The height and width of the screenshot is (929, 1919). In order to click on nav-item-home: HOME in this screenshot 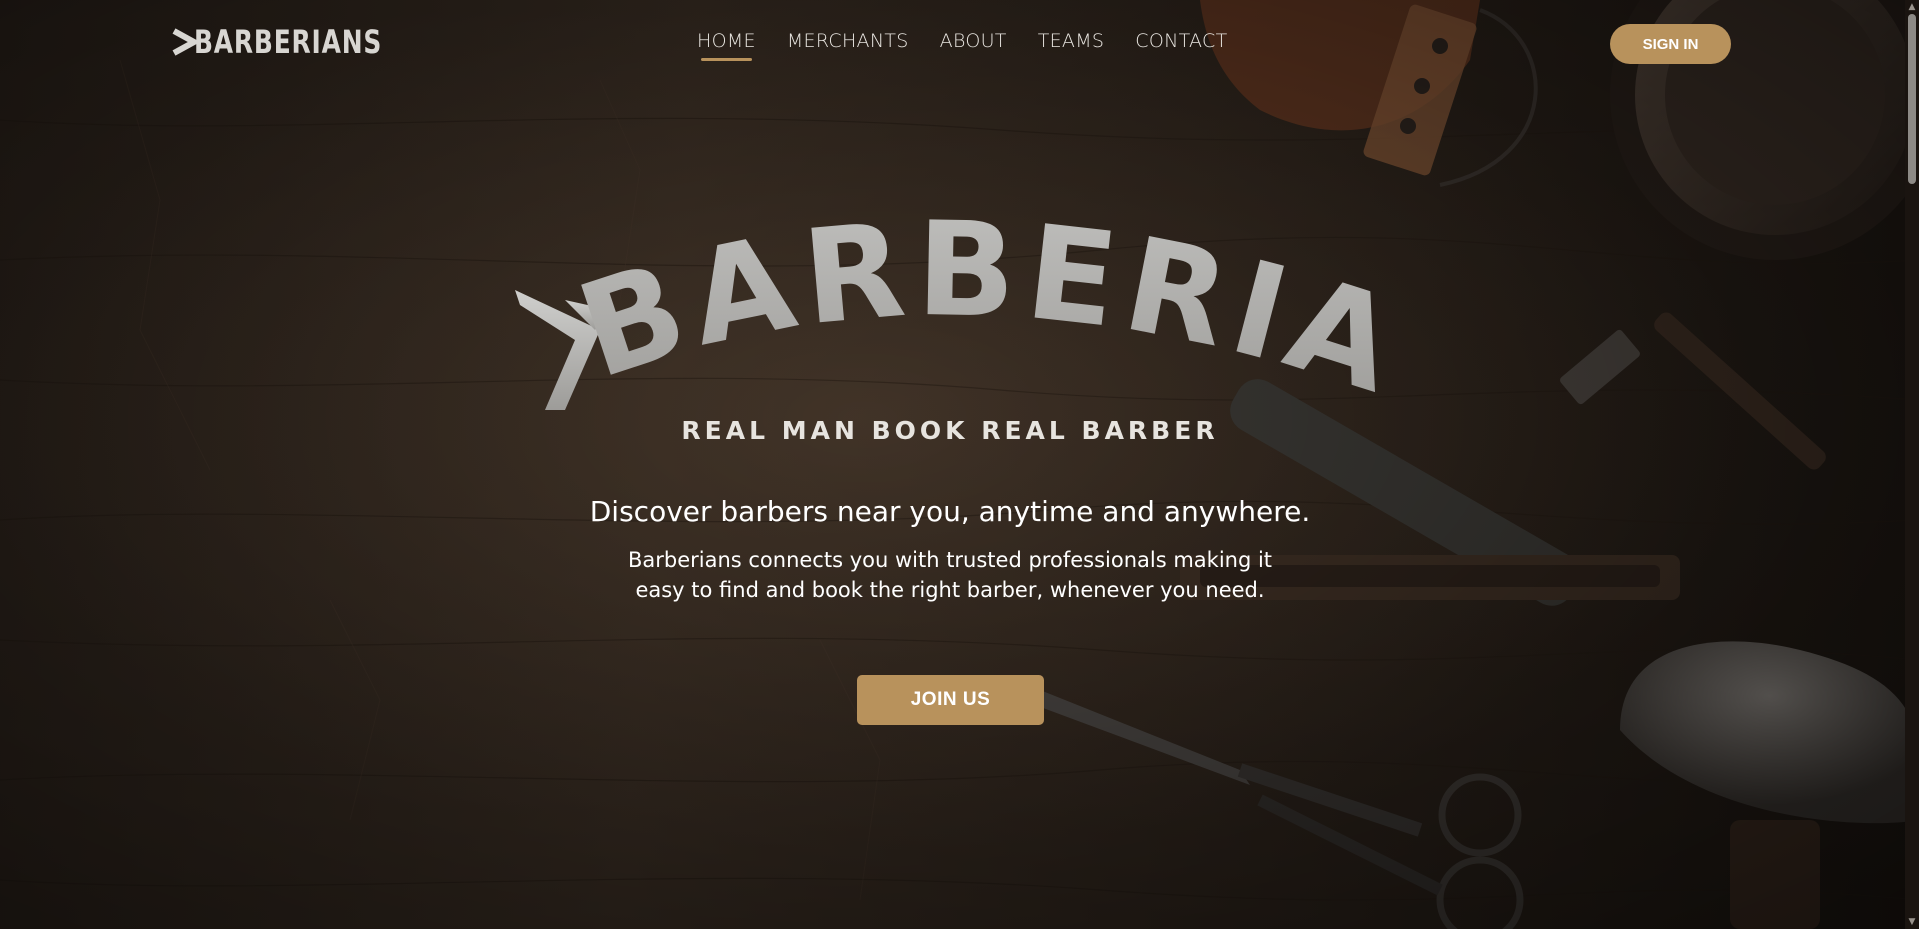, I will do `click(726, 45)`.